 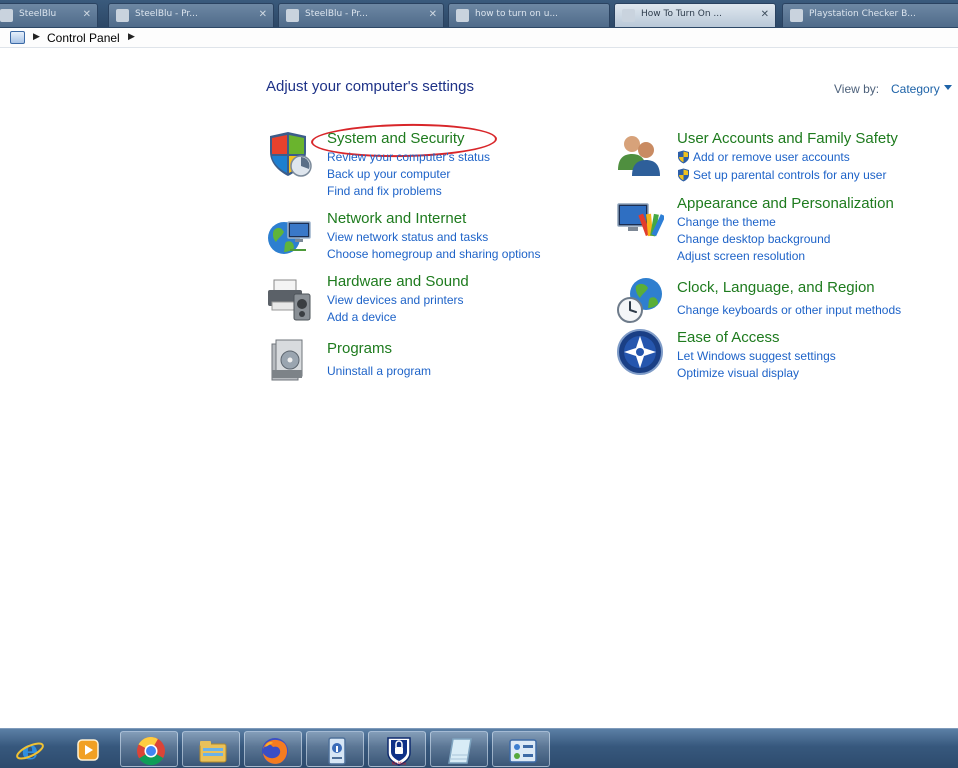 I want to click on internet-explorer-icon: e, so click(x=30, y=751).